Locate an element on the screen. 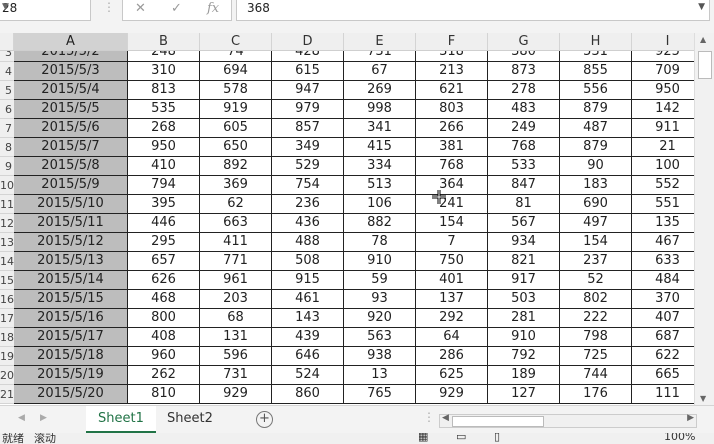 The width and height of the screenshot is (714, 444). cell-e: 998 is located at coordinates (380, 109).